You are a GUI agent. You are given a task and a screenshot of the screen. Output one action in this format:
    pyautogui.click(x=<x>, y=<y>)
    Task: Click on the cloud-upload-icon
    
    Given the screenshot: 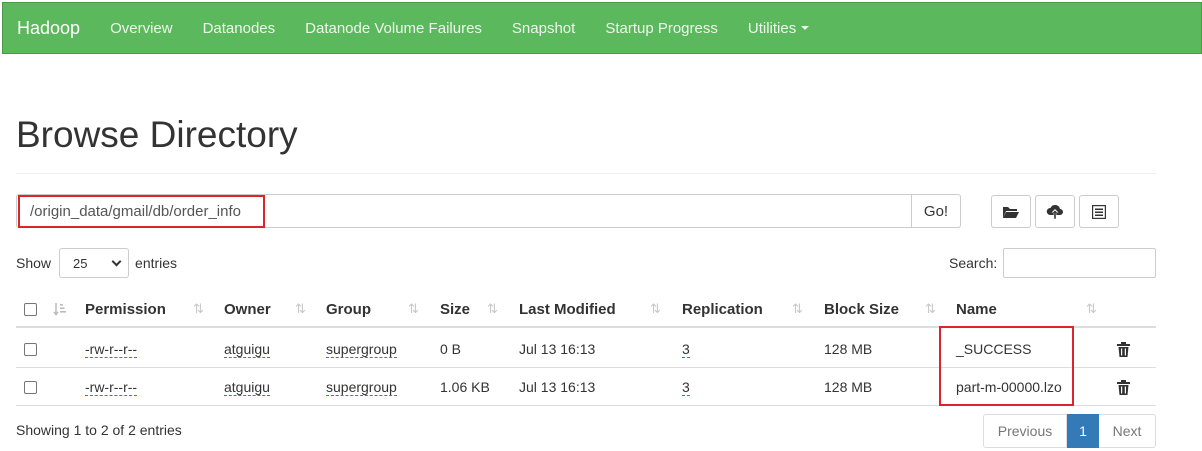 What is the action you would take?
    pyautogui.click(x=1054, y=211)
    